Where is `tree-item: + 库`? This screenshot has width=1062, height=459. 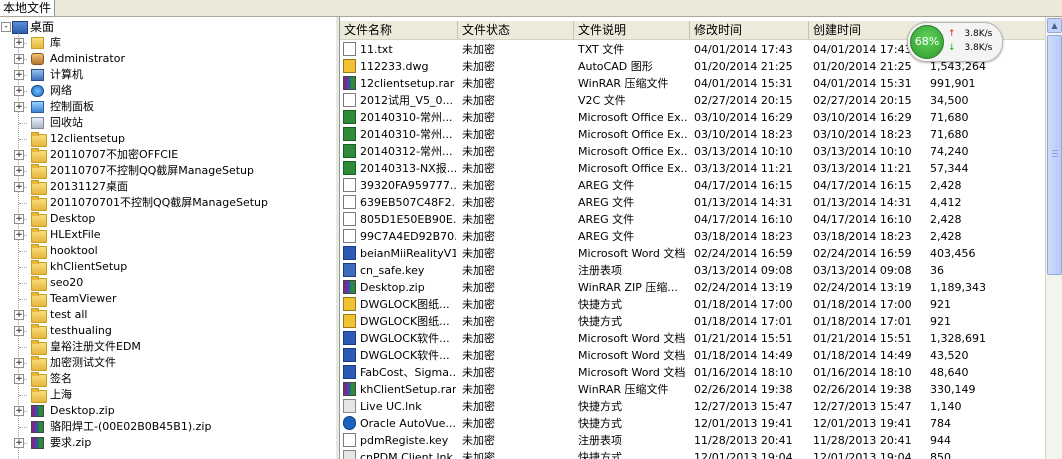
tree-item: + 库 is located at coordinates (168, 43).